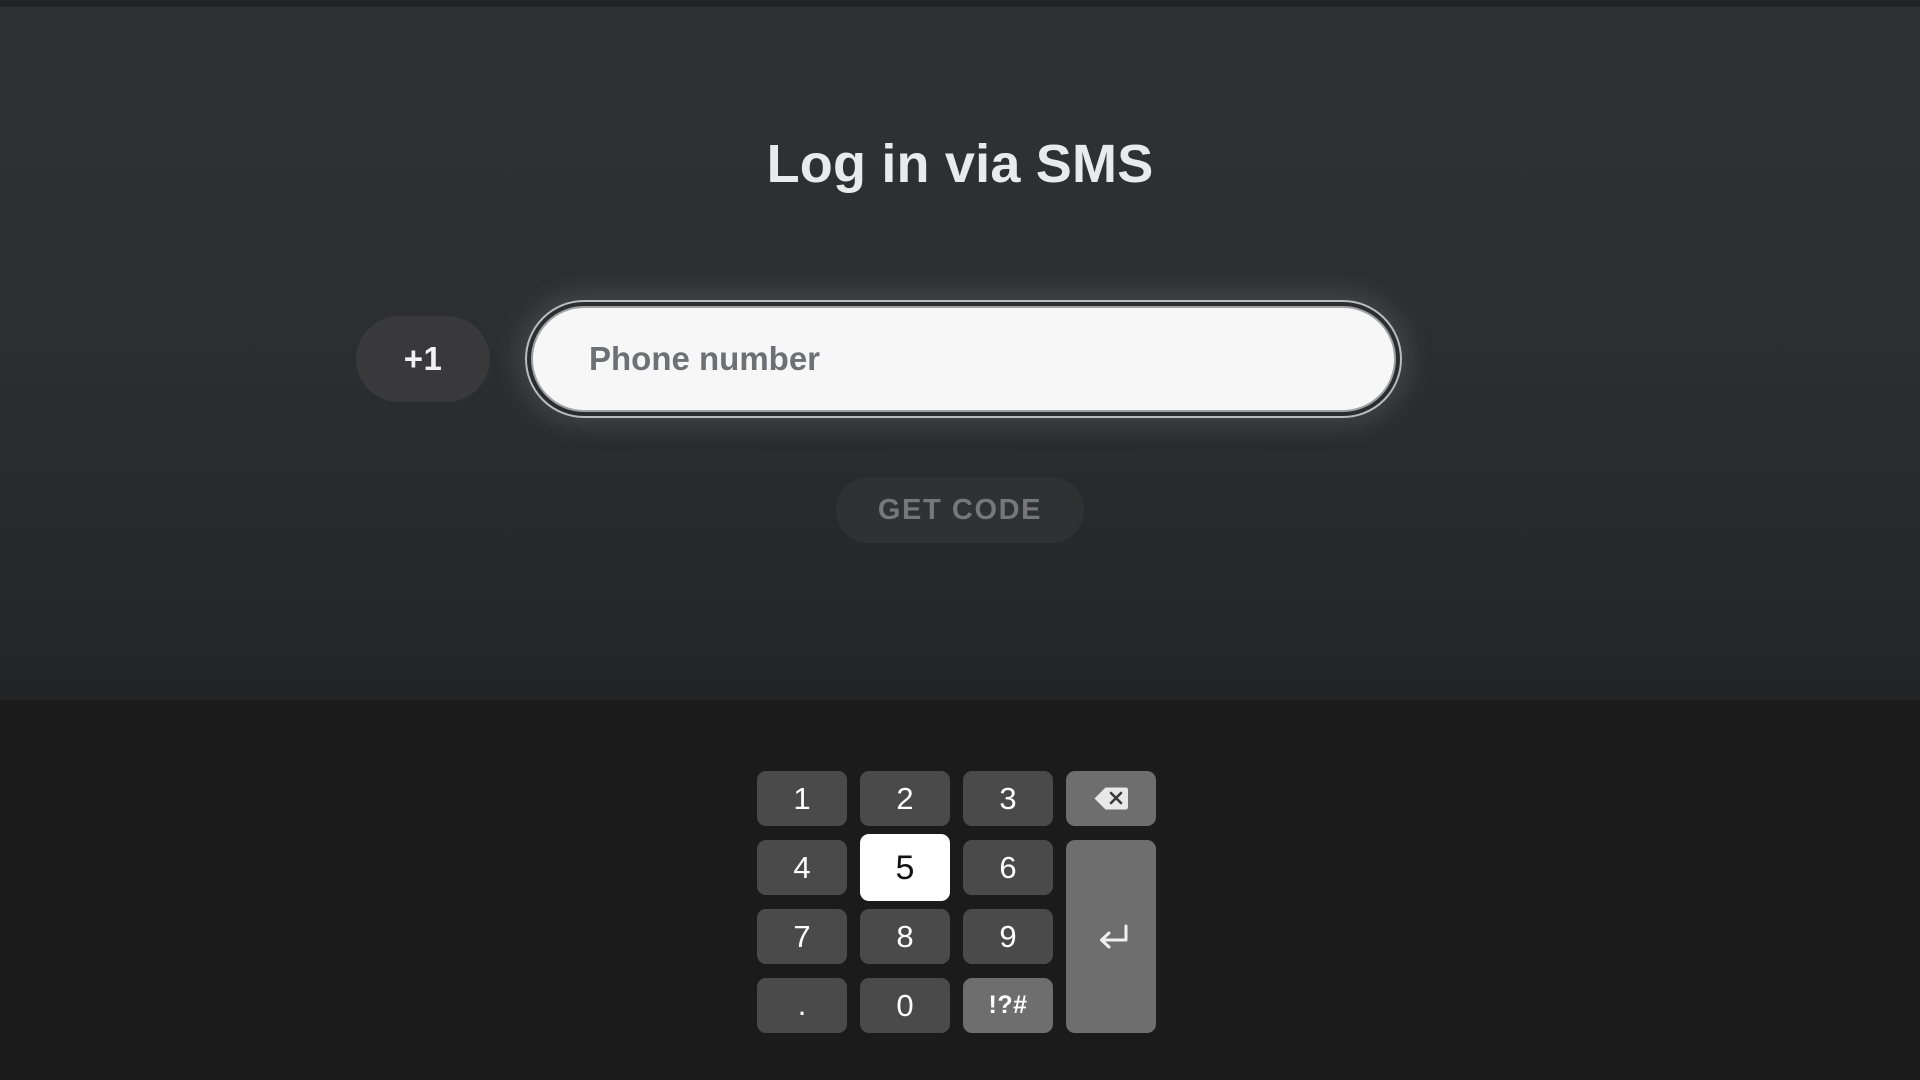  What do you see at coordinates (905, 798) in the screenshot?
I see `key-2: 2` at bounding box center [905, 798].